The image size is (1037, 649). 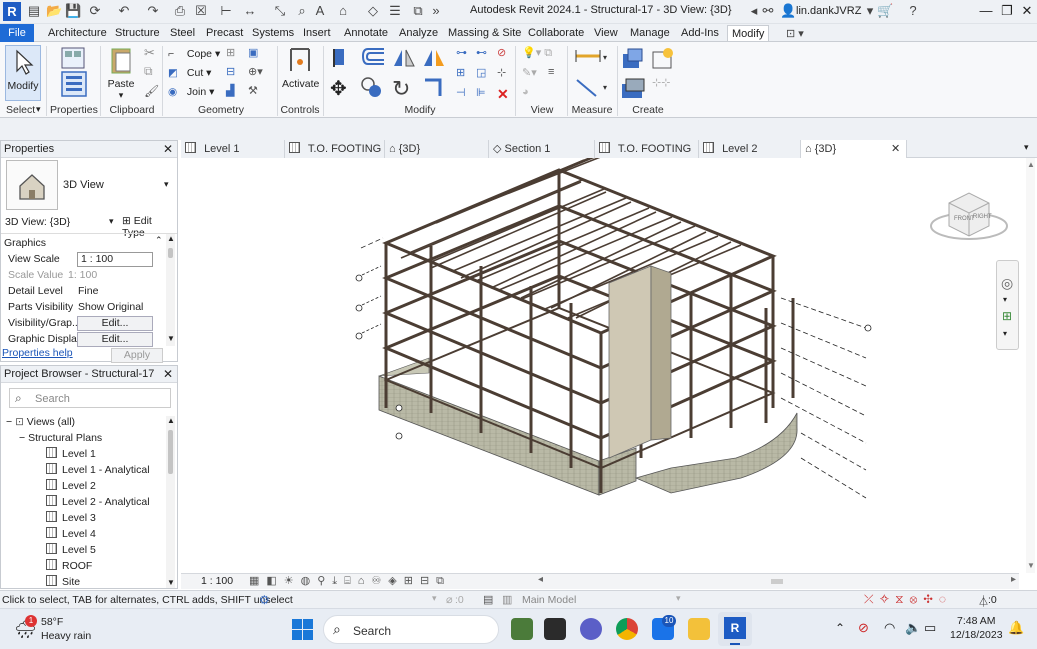 I want to click on prop-row: Detail Level Fine, so click(x=83, y=291).